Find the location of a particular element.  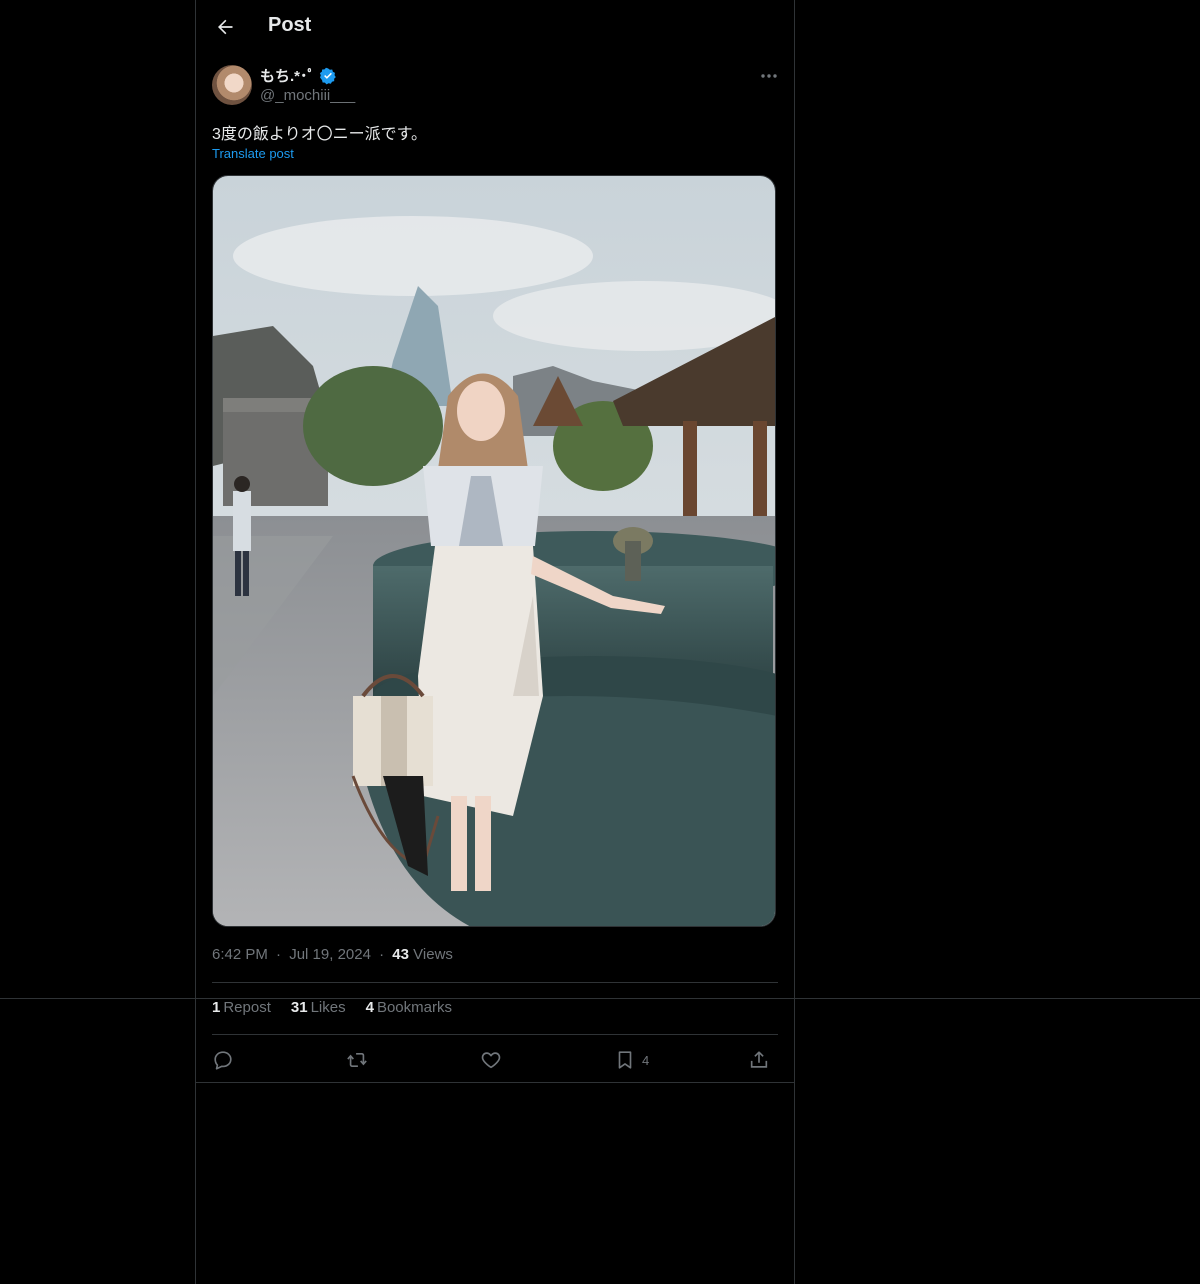

reply-button is located at coordinates (223, 1060).